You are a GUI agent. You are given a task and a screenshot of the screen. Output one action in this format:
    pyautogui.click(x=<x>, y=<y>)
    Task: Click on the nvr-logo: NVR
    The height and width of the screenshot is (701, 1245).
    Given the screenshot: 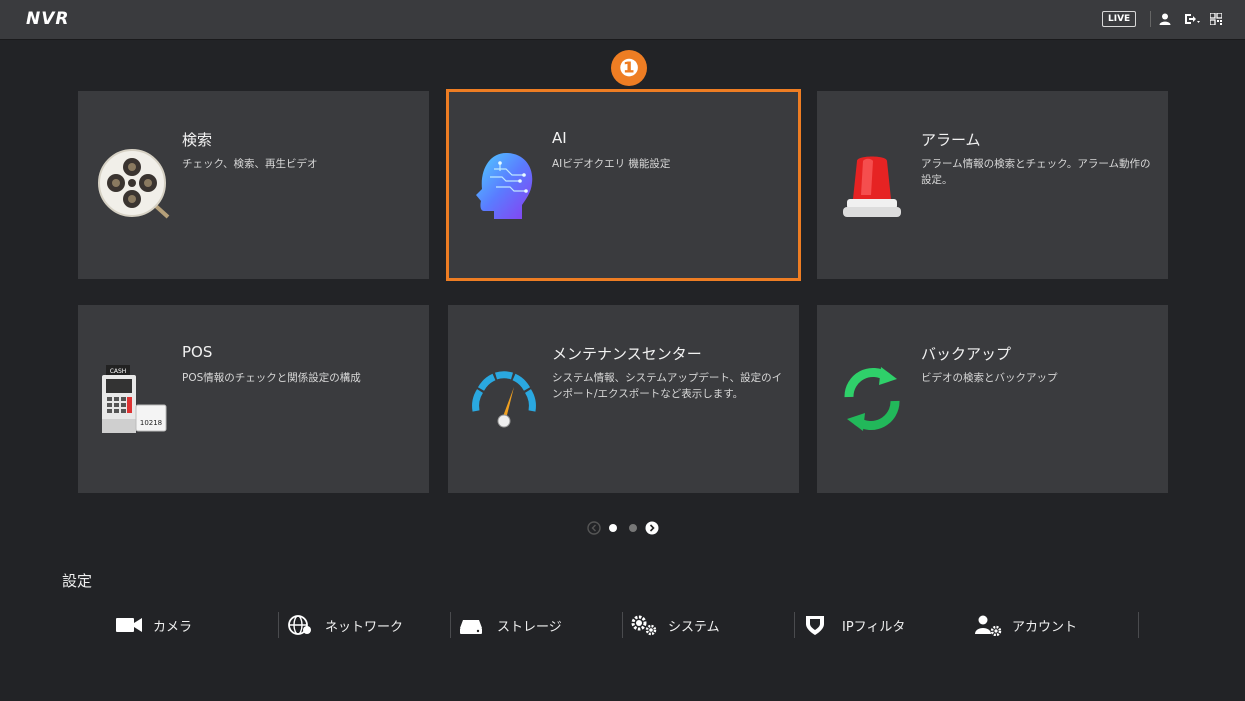 What is the action you would take?
    pyautogui.click(x=48, y=19)
    